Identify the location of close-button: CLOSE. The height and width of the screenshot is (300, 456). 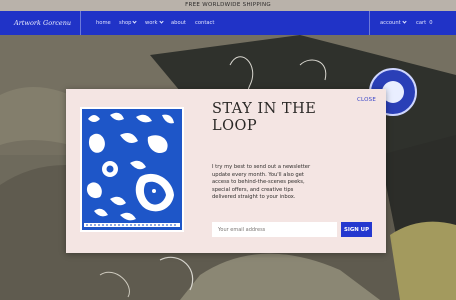
(366, 100).